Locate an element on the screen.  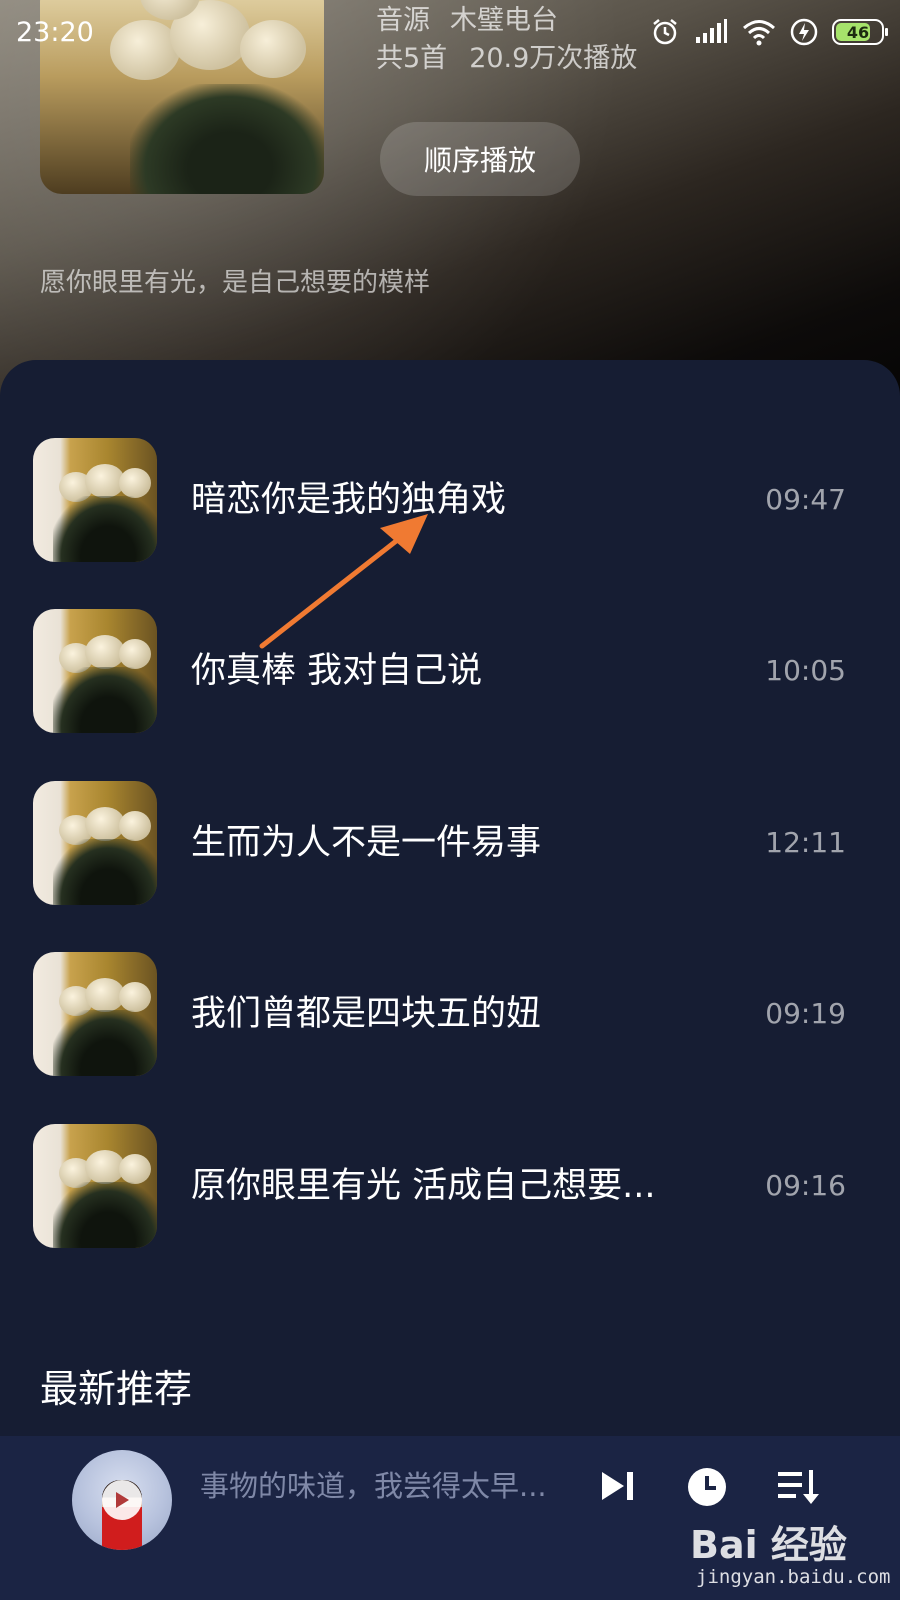
song-row: 你真棒 我对自己说 10:05 is located at coordinates (450, 671).